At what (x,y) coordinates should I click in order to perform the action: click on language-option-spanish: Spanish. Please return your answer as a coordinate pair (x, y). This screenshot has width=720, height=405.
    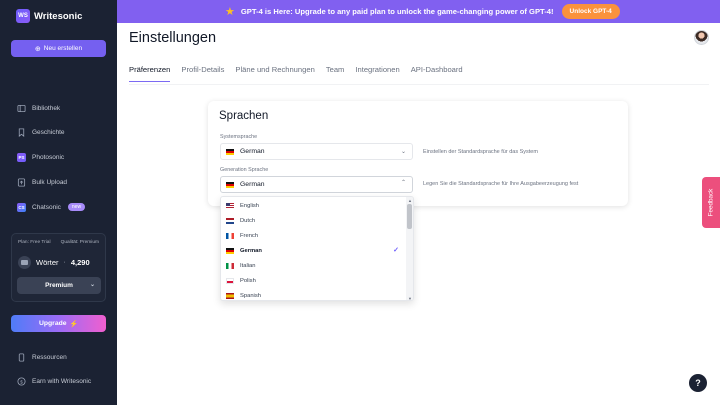
    Looking at the image, I should click on (314, 294).